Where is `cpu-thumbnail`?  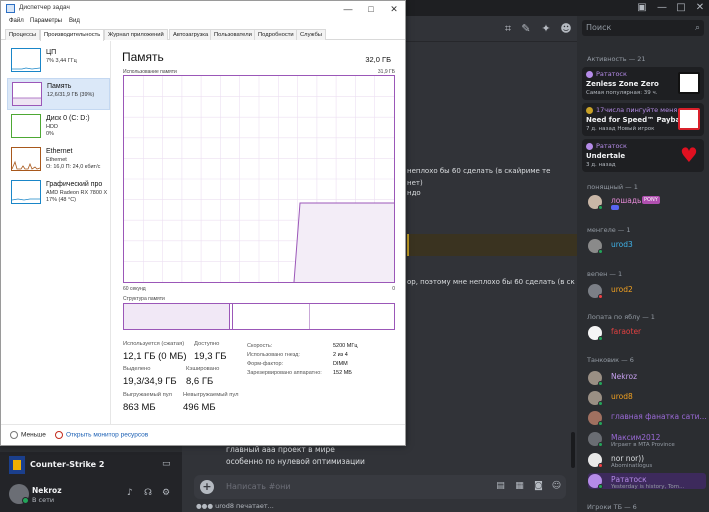
cpu-thumbnail is located at coordinates (26, 60).